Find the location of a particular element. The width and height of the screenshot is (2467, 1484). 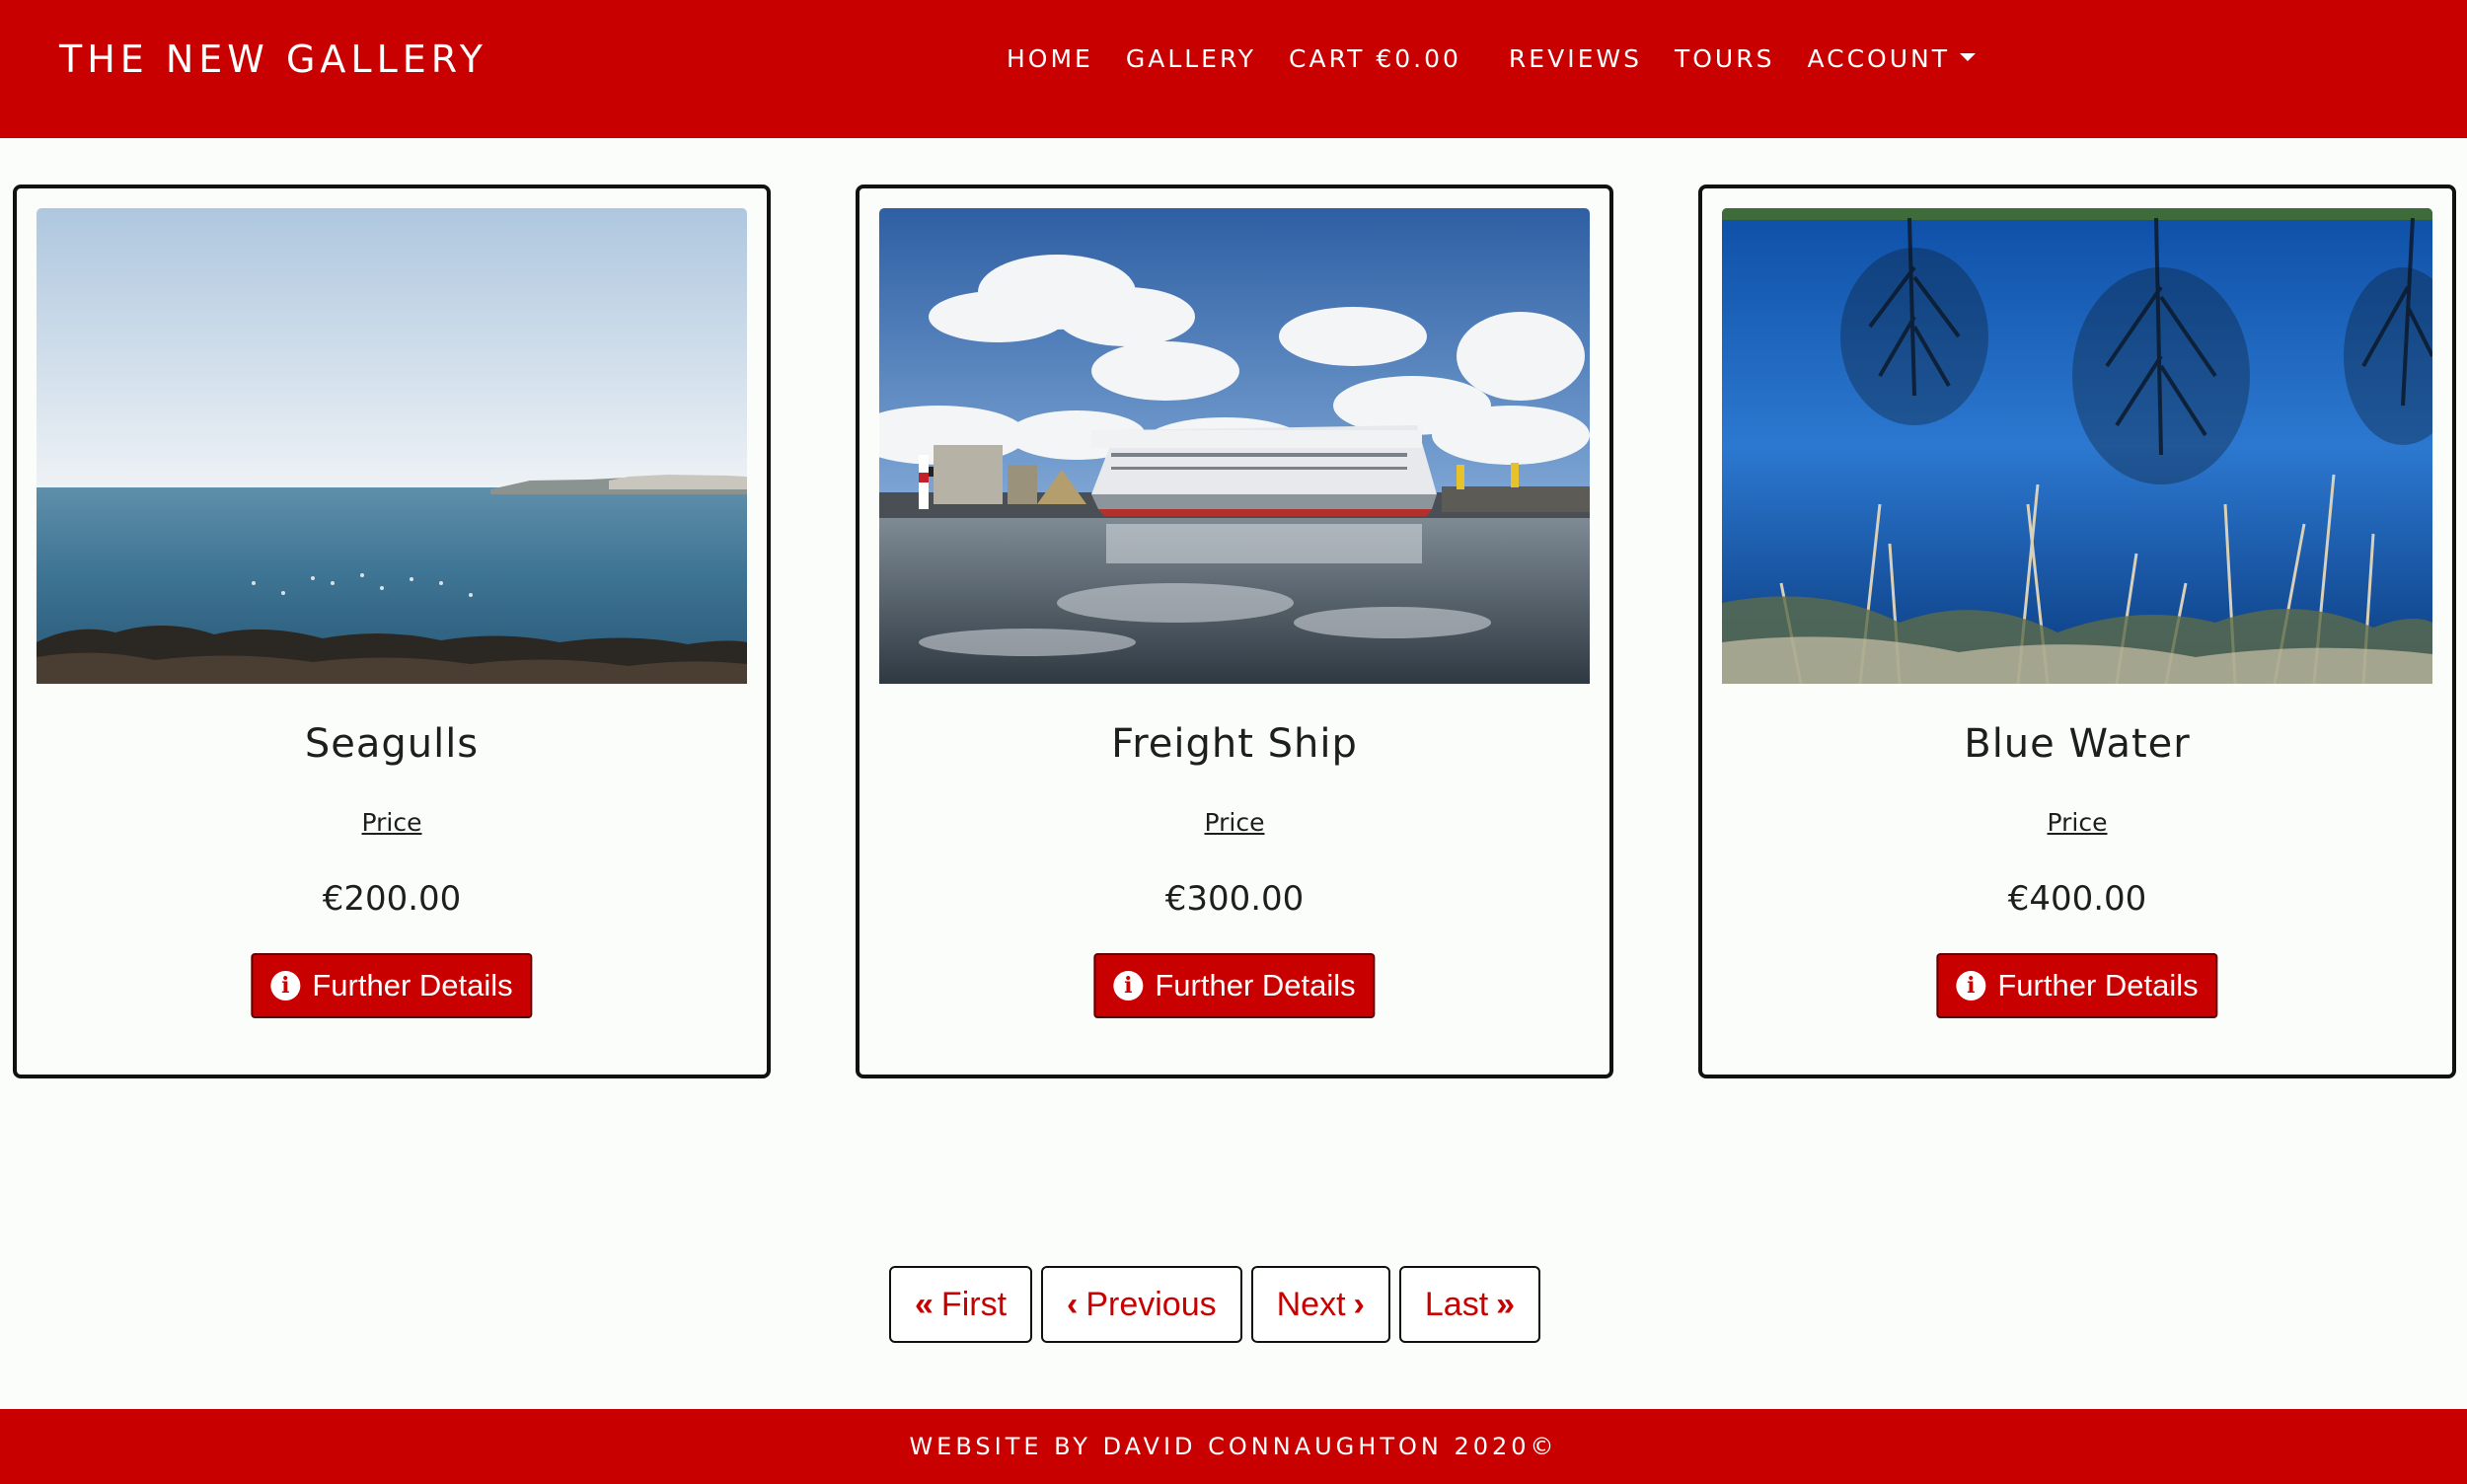

product-title: Freight Ship is located at coordinates (1234, 744).